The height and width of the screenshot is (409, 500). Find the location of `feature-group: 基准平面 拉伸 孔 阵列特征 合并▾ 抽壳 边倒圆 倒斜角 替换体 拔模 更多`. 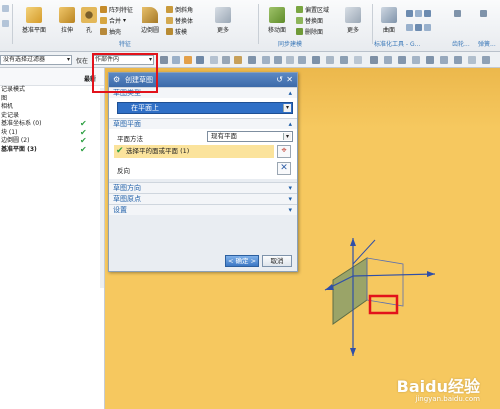

feature-group: 基准平面 拉伸 孔 阵列特征 合并▾ 抽壳 边倒圆 倒斜角 替换体 拔模 更多 is located at coordinates (126, 26).